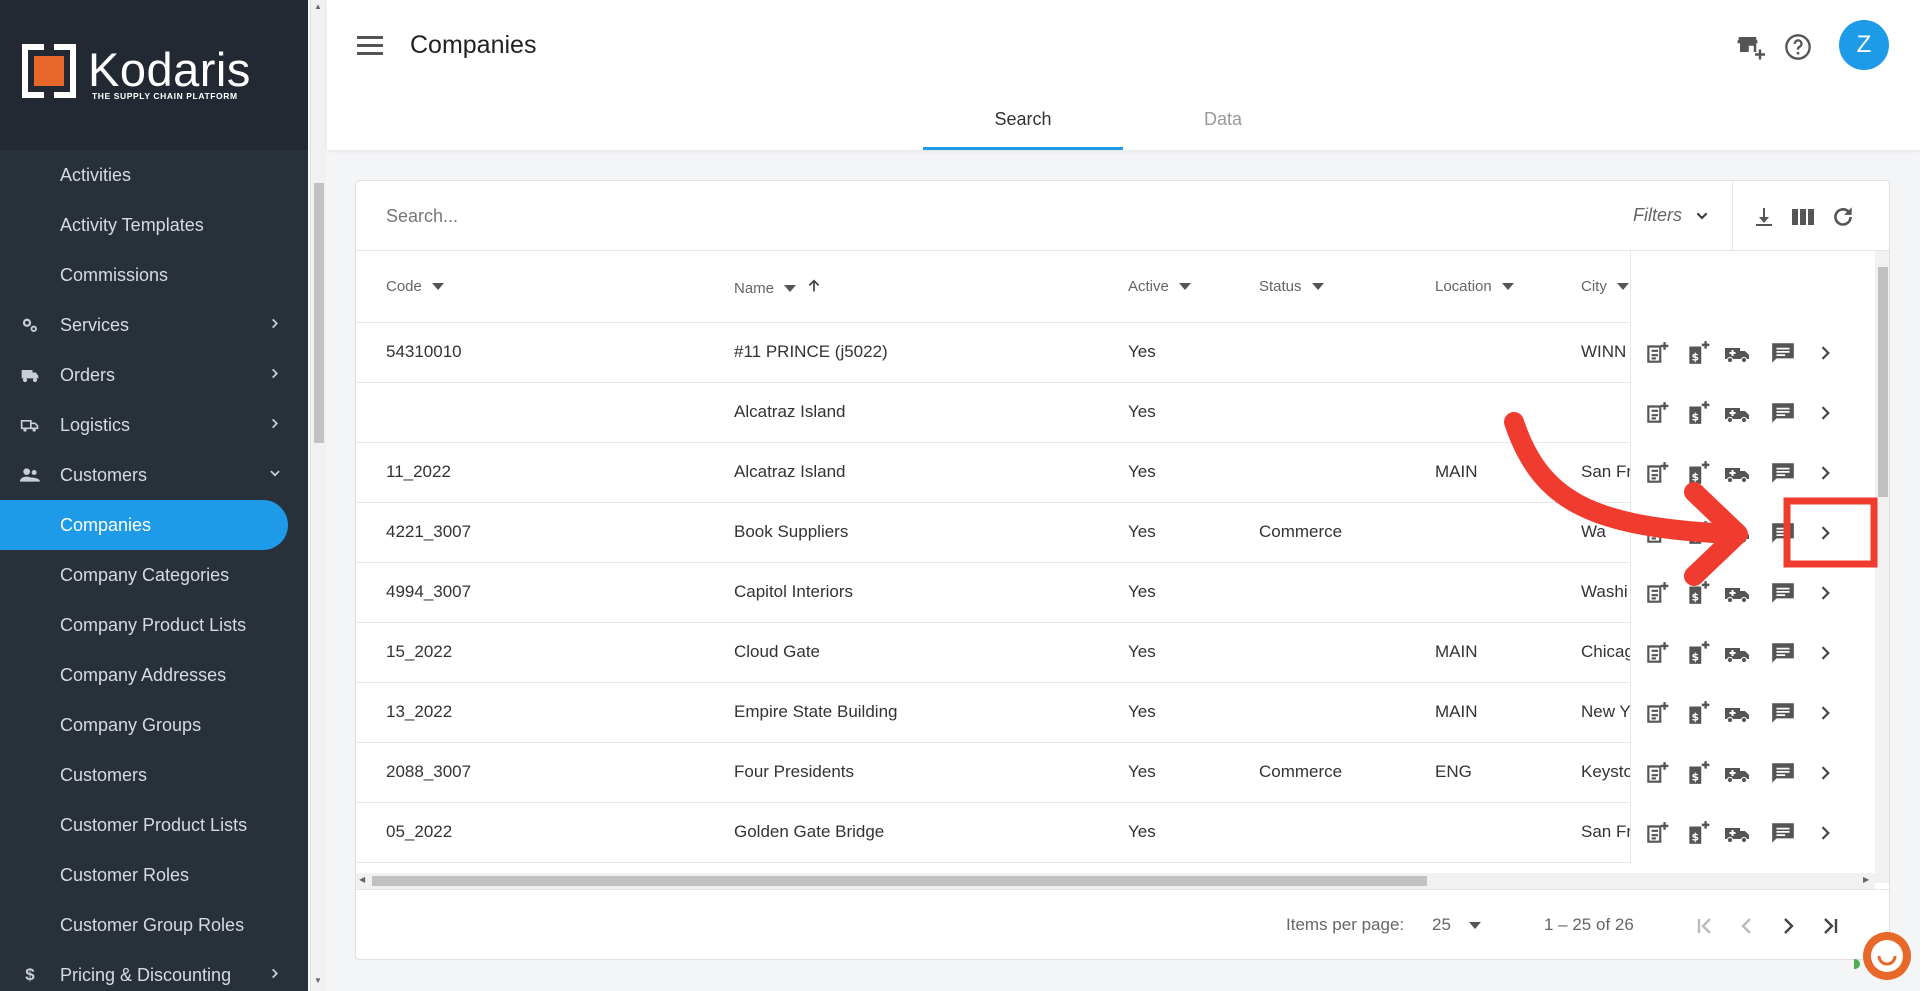  I want to click on help-icon, so click(1798, 47).